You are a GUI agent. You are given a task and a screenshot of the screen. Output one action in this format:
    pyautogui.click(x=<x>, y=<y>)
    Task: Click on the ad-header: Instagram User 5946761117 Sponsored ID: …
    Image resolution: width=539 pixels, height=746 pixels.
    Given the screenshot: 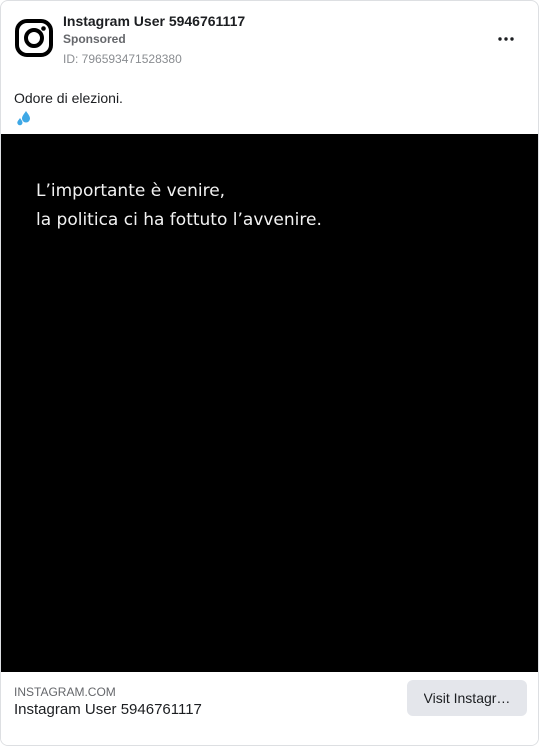 What is the action you would take?
    pyautogui.click(x=269, y=41)
    